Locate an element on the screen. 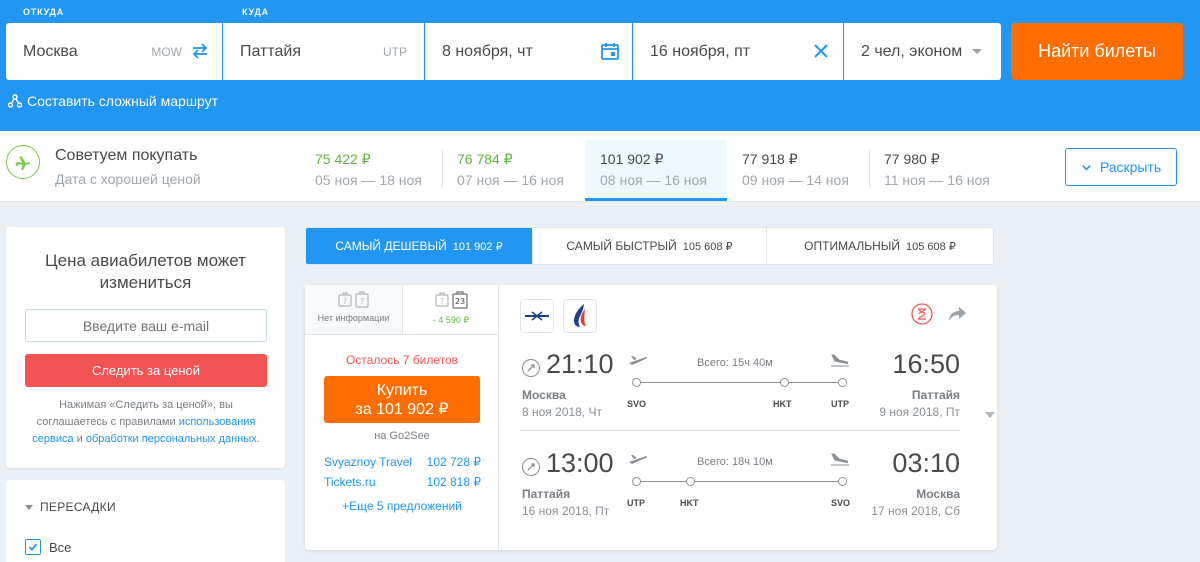  calendar-icon is located at coordinates (610, 51).